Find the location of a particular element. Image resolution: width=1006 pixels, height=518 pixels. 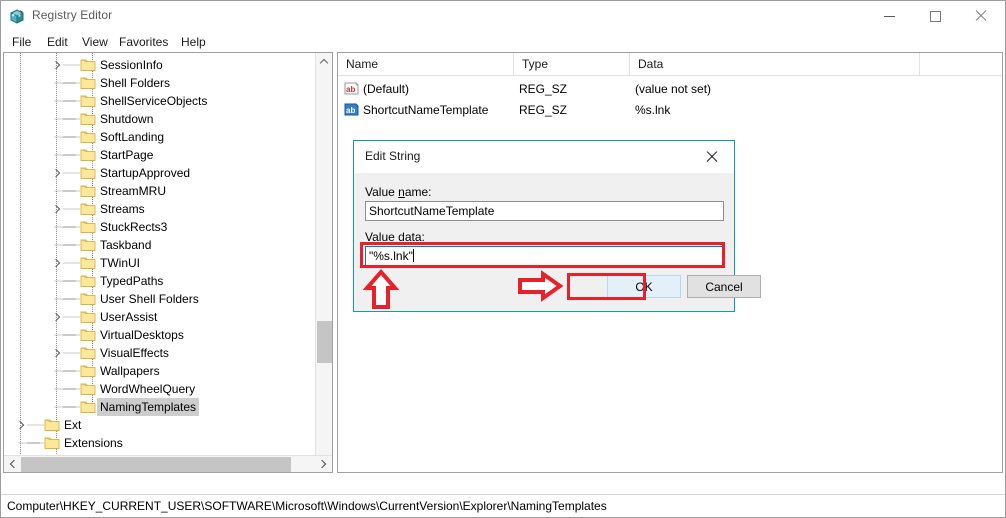

menu-favorites: Favorites is located at coordinates (143, 42).